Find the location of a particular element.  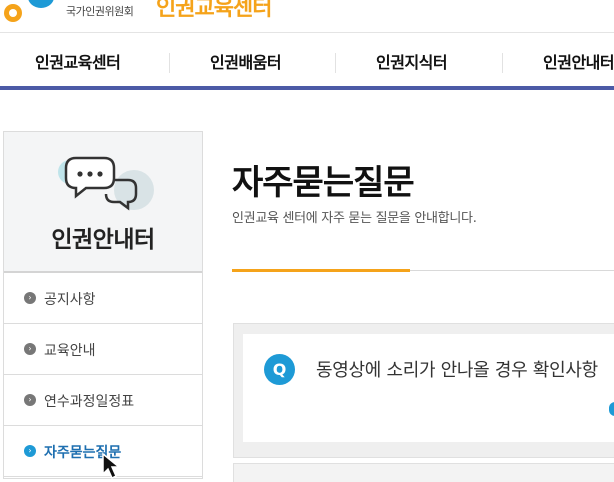

side-item-label: 공지사항 is located at coordinates (70, 300).